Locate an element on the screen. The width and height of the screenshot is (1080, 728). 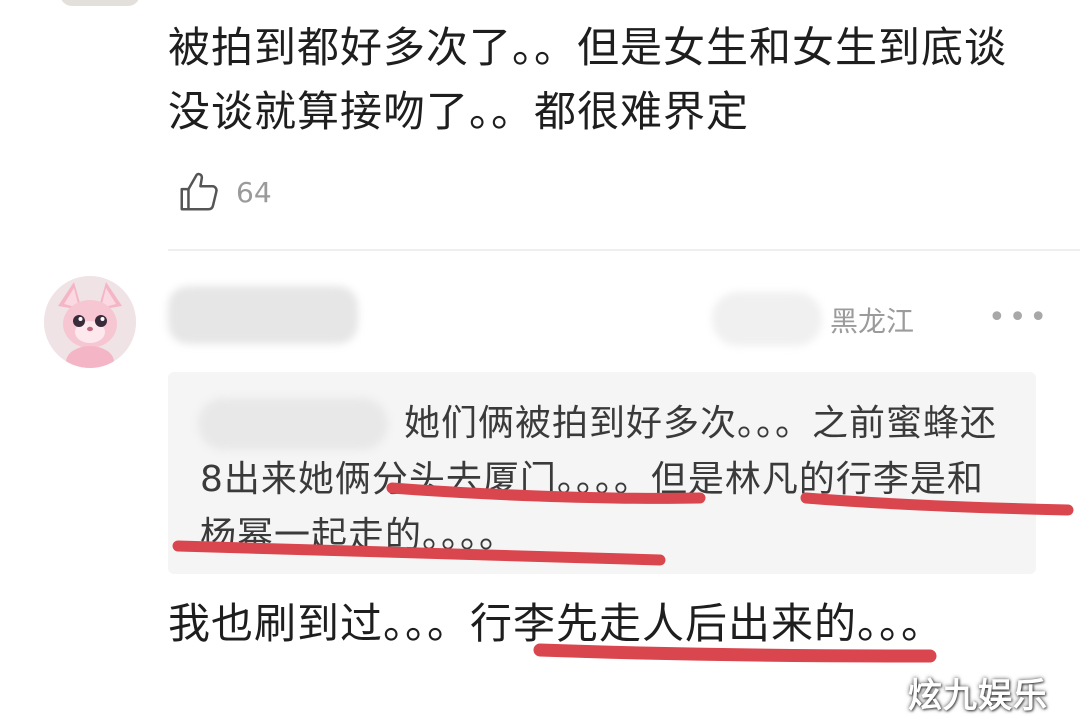
avatar is located at coordinates (90, 322).